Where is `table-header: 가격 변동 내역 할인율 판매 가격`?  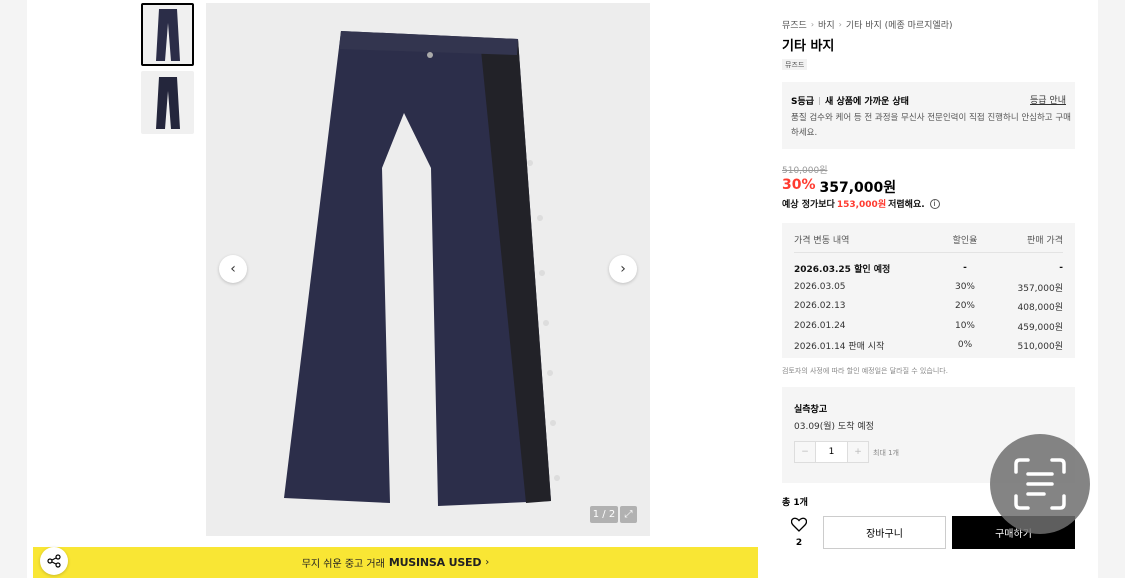 table-header: 가격 변동 내역 할인율 판매 가격 is located at coordinates (928, 239).